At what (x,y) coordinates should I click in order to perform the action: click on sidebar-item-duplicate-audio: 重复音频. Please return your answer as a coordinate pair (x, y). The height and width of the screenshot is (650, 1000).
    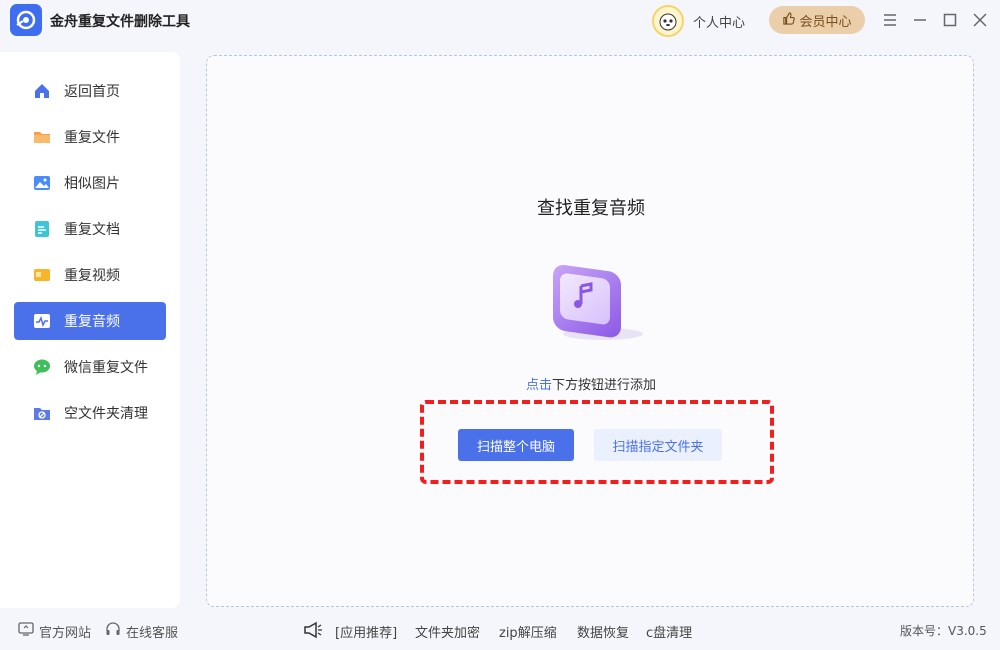
    Looking at the image, I should click on (90, 321).